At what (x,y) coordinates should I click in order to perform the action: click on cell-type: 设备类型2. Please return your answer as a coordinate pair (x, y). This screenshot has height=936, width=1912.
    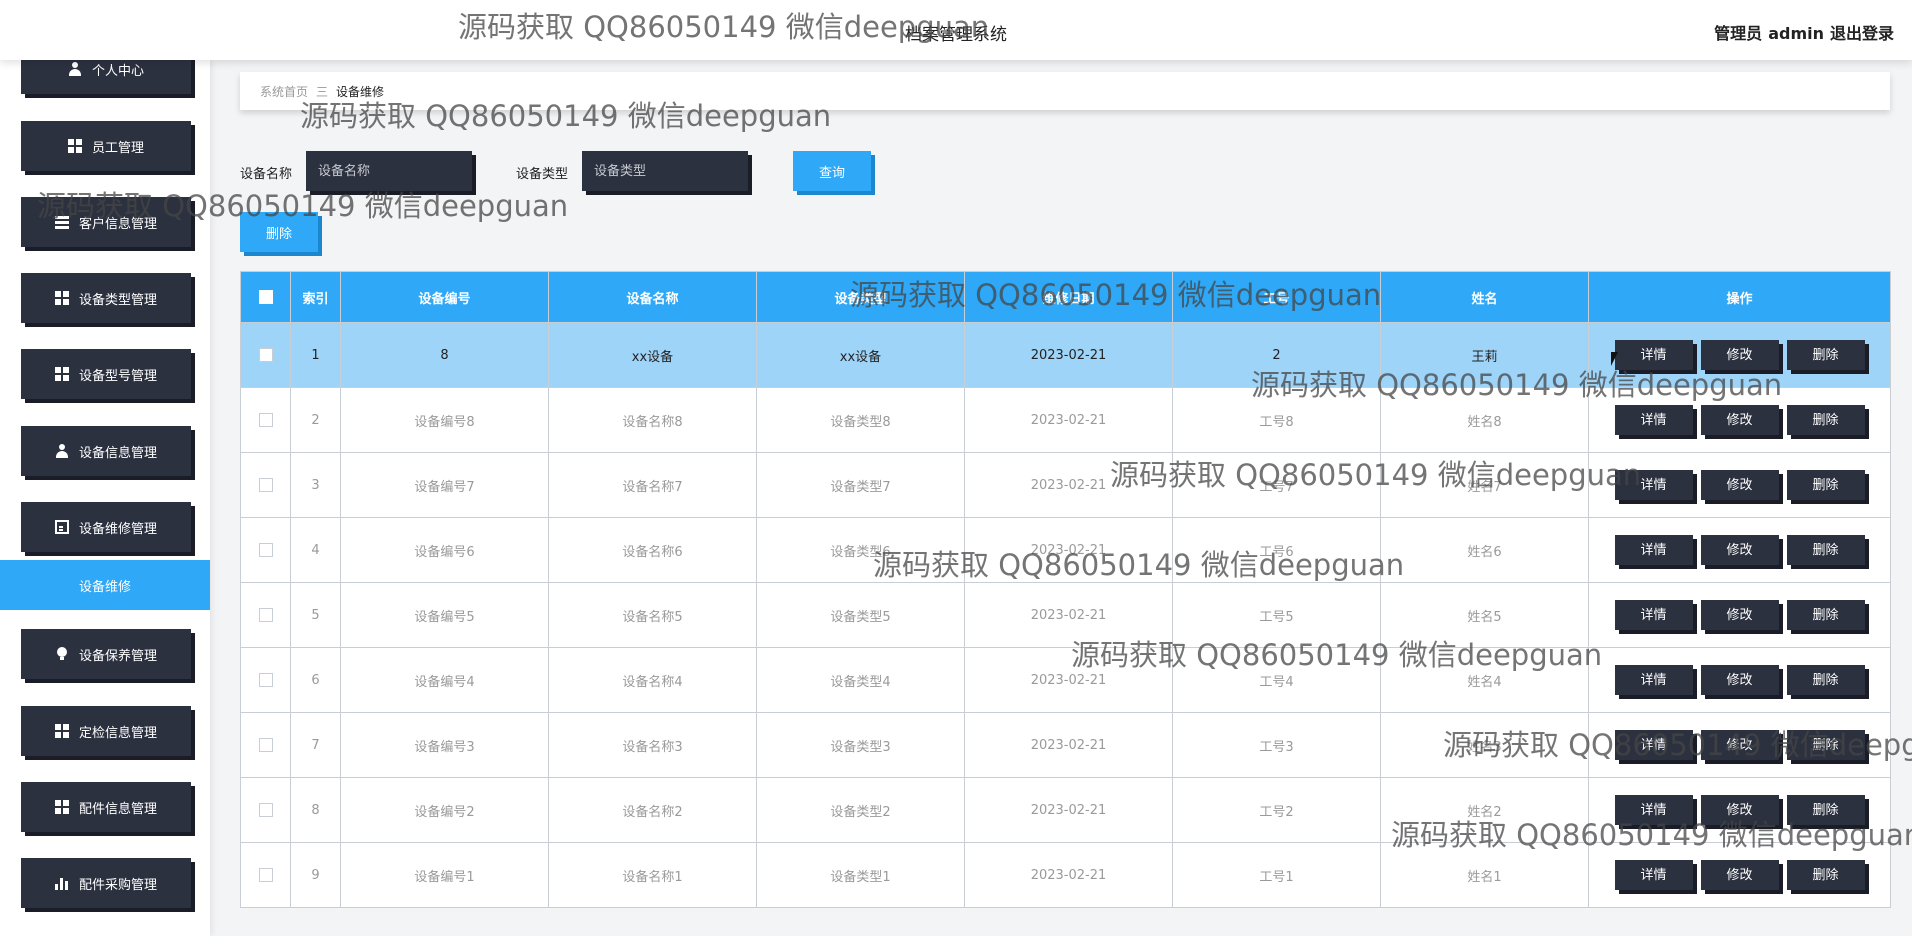
    Looking at the image, I should click on (860, 810).